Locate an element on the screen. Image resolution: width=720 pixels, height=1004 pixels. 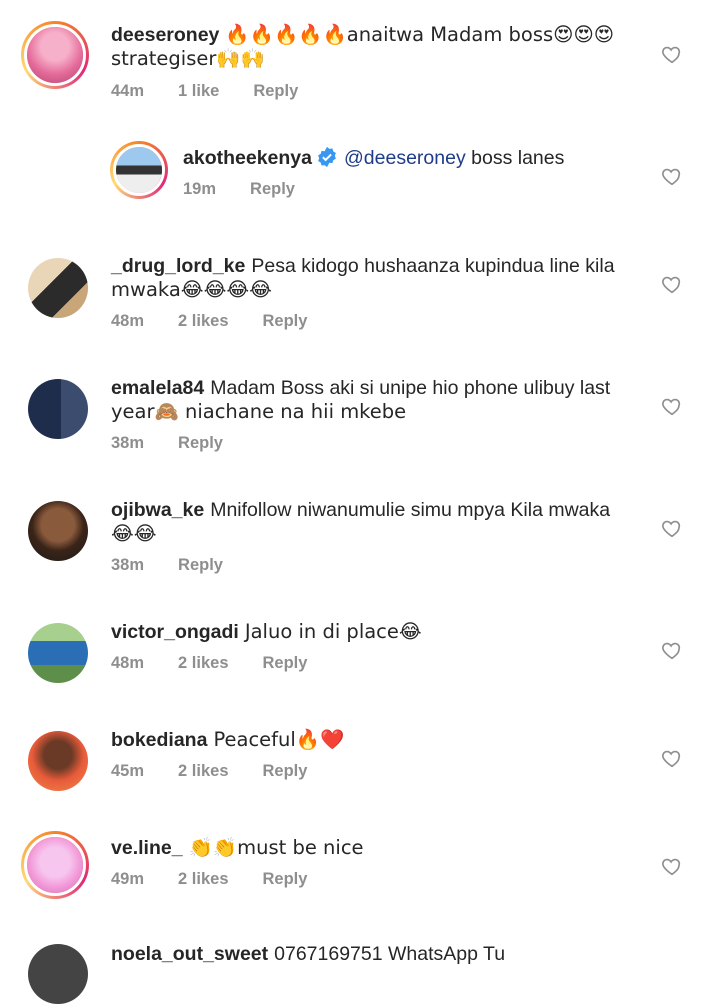
comment-body-line2: year🙈 niachane na hii mkebe is located at coordinates (259, 411).